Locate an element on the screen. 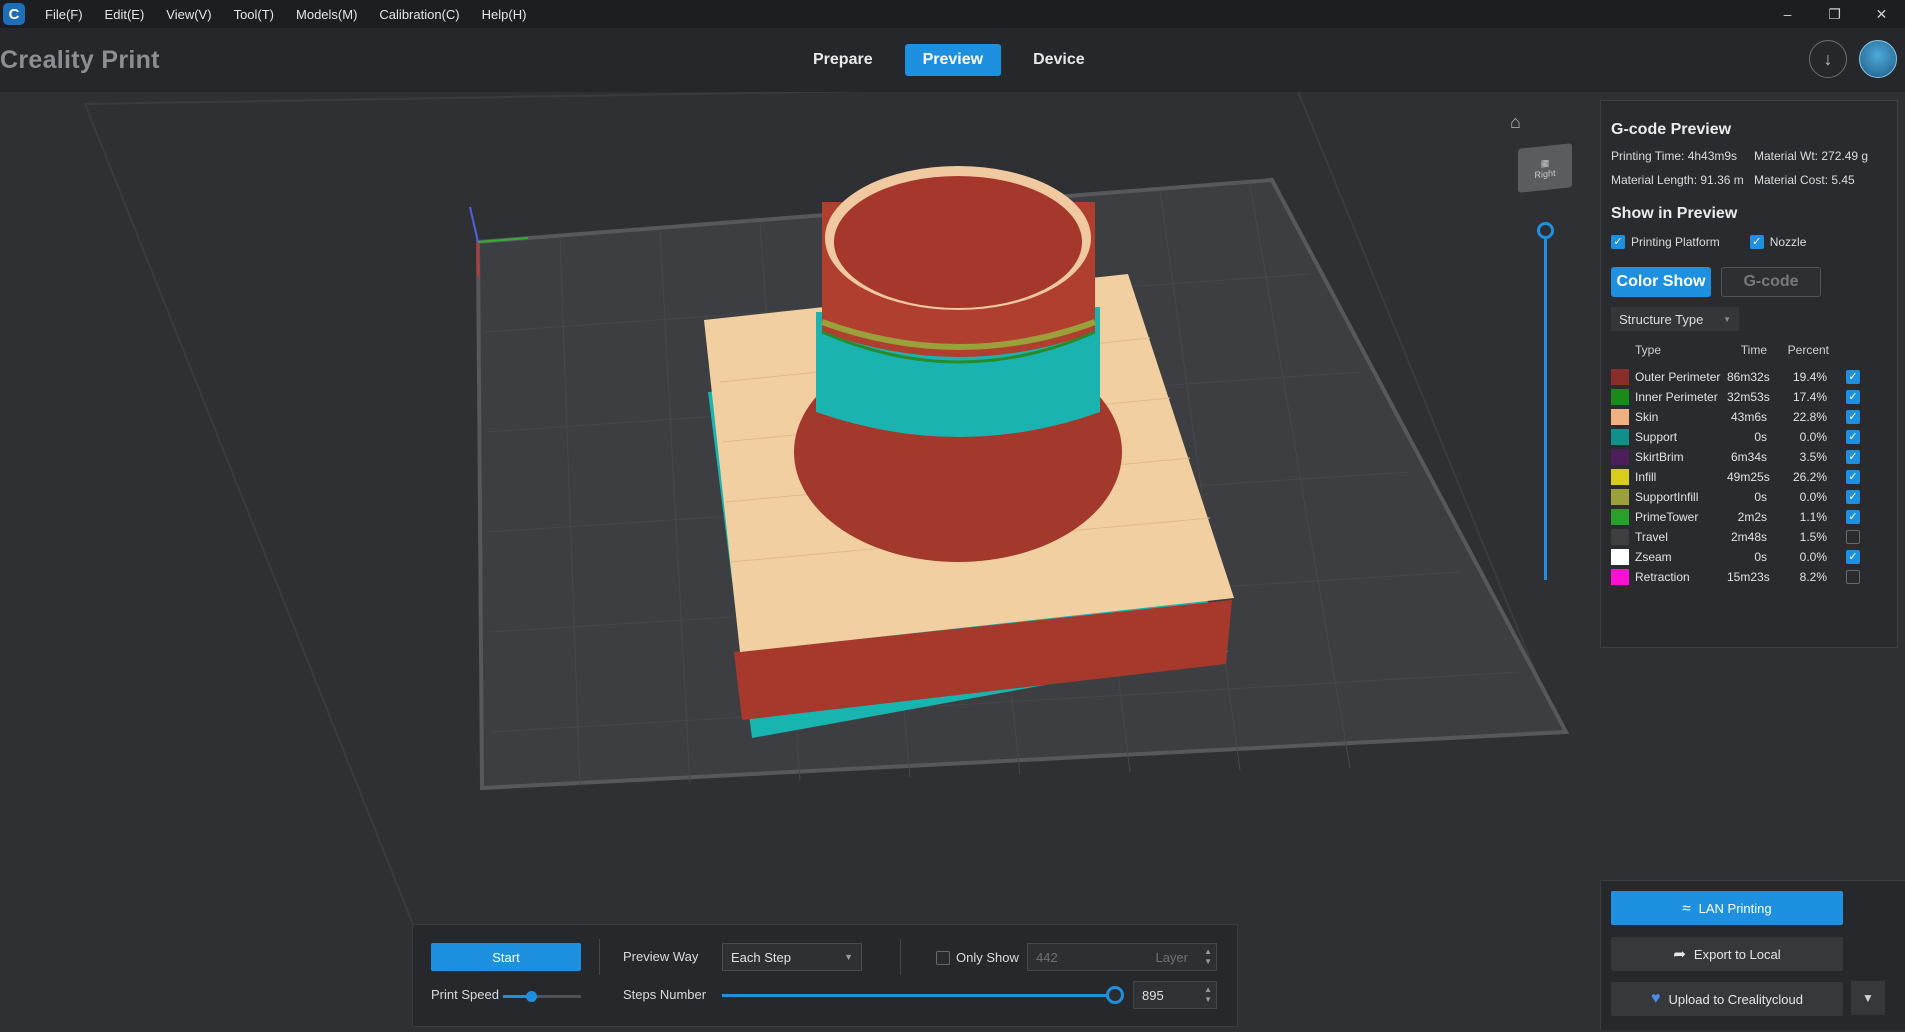  upload-cloud-button: ♥ Upload to Crealitycloud is located at coordinates (1727, 999).